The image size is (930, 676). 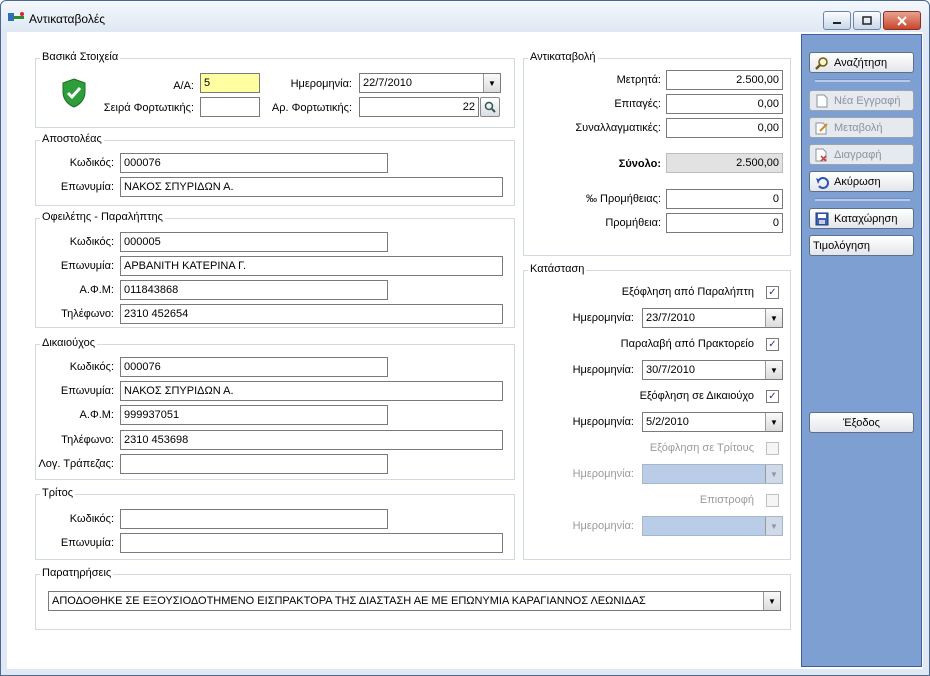 I want to click on maximize-icon, so click(x=867, y=20).